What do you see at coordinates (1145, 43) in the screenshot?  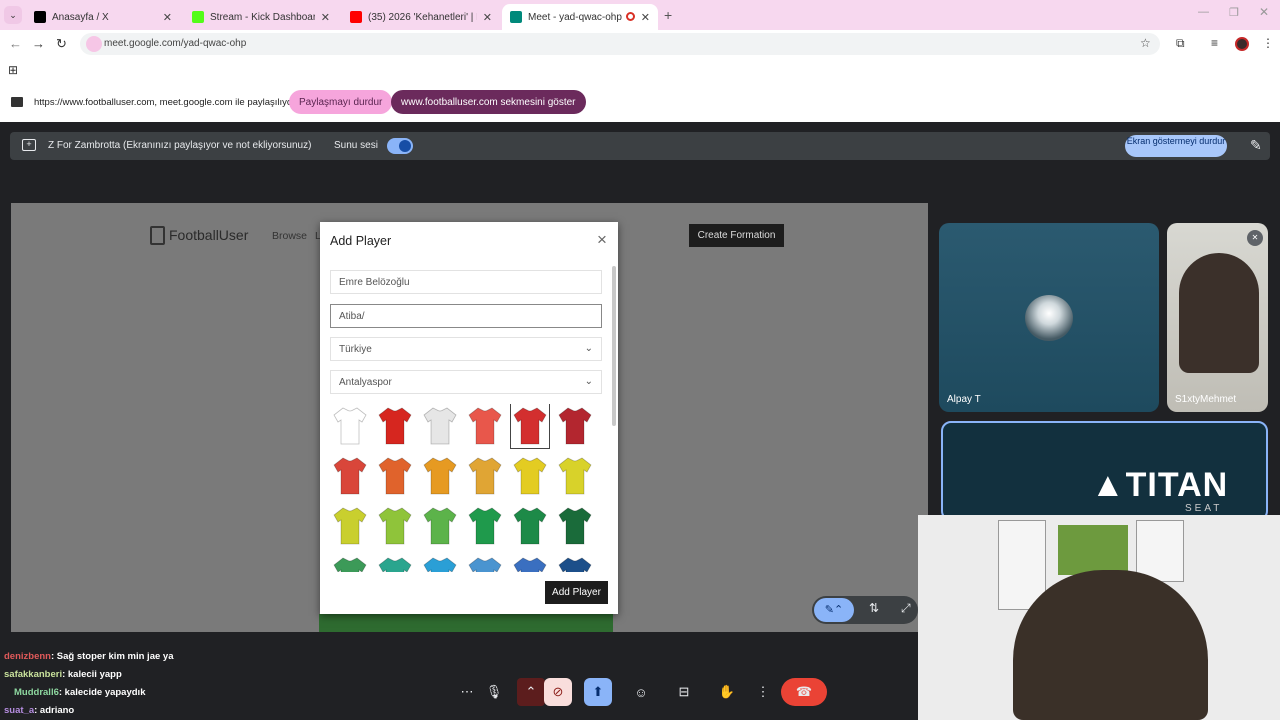 I see `bookmark-star-icon: ☆` at bounding box center [1145, 43].